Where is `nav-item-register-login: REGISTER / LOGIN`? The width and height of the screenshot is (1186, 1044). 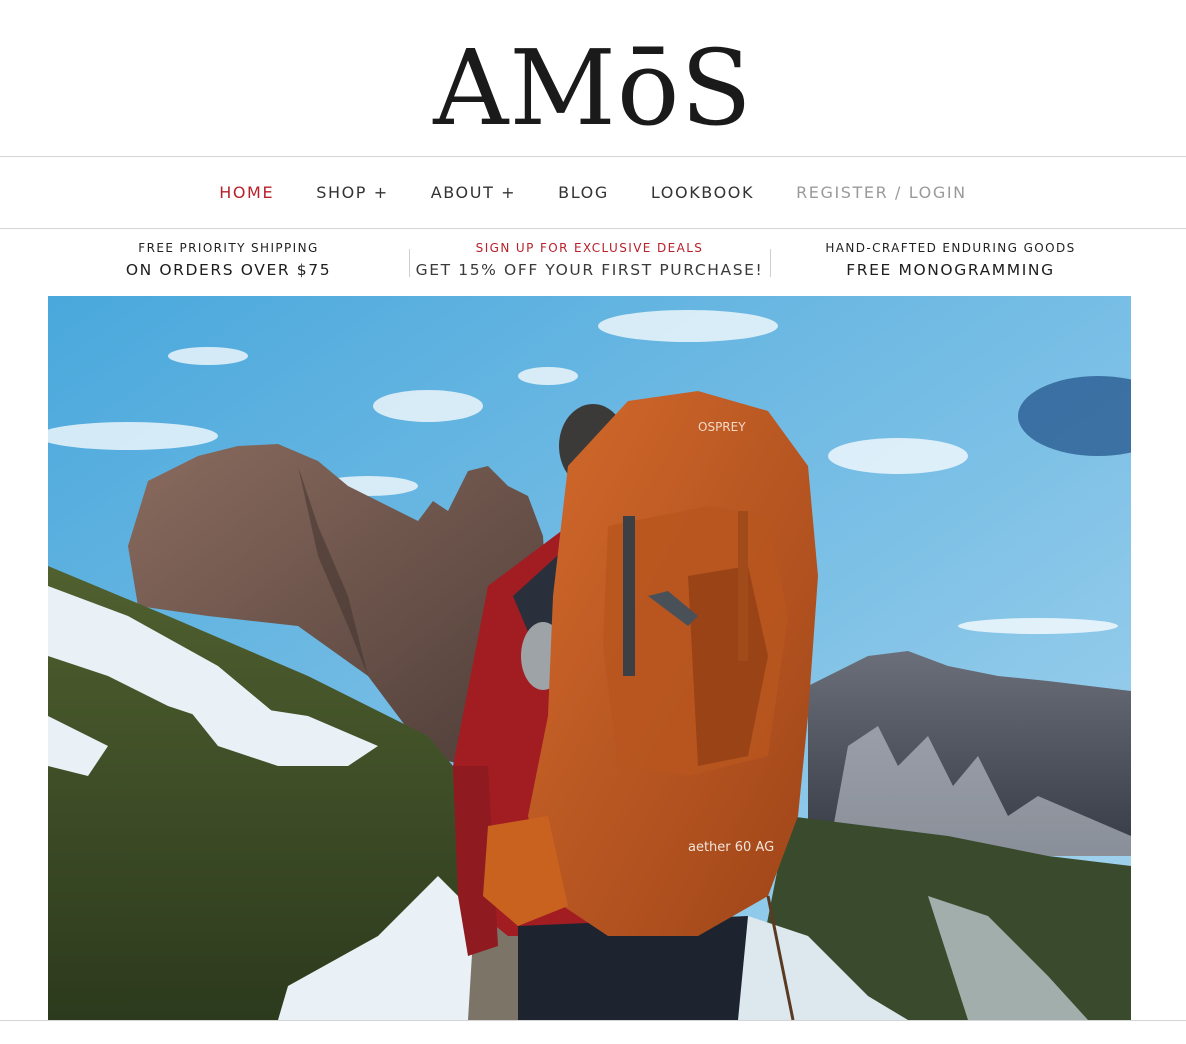 nav-item-register-login: REGISTER / LOGIN is located at coordinates (881, 192).